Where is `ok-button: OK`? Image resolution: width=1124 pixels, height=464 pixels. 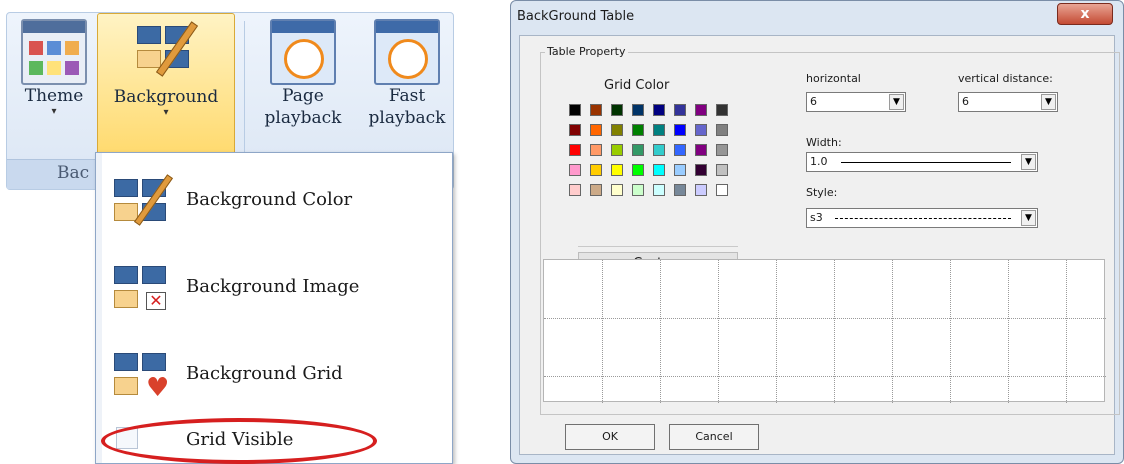 ok-button: OK is located at coordinates (610, 437).